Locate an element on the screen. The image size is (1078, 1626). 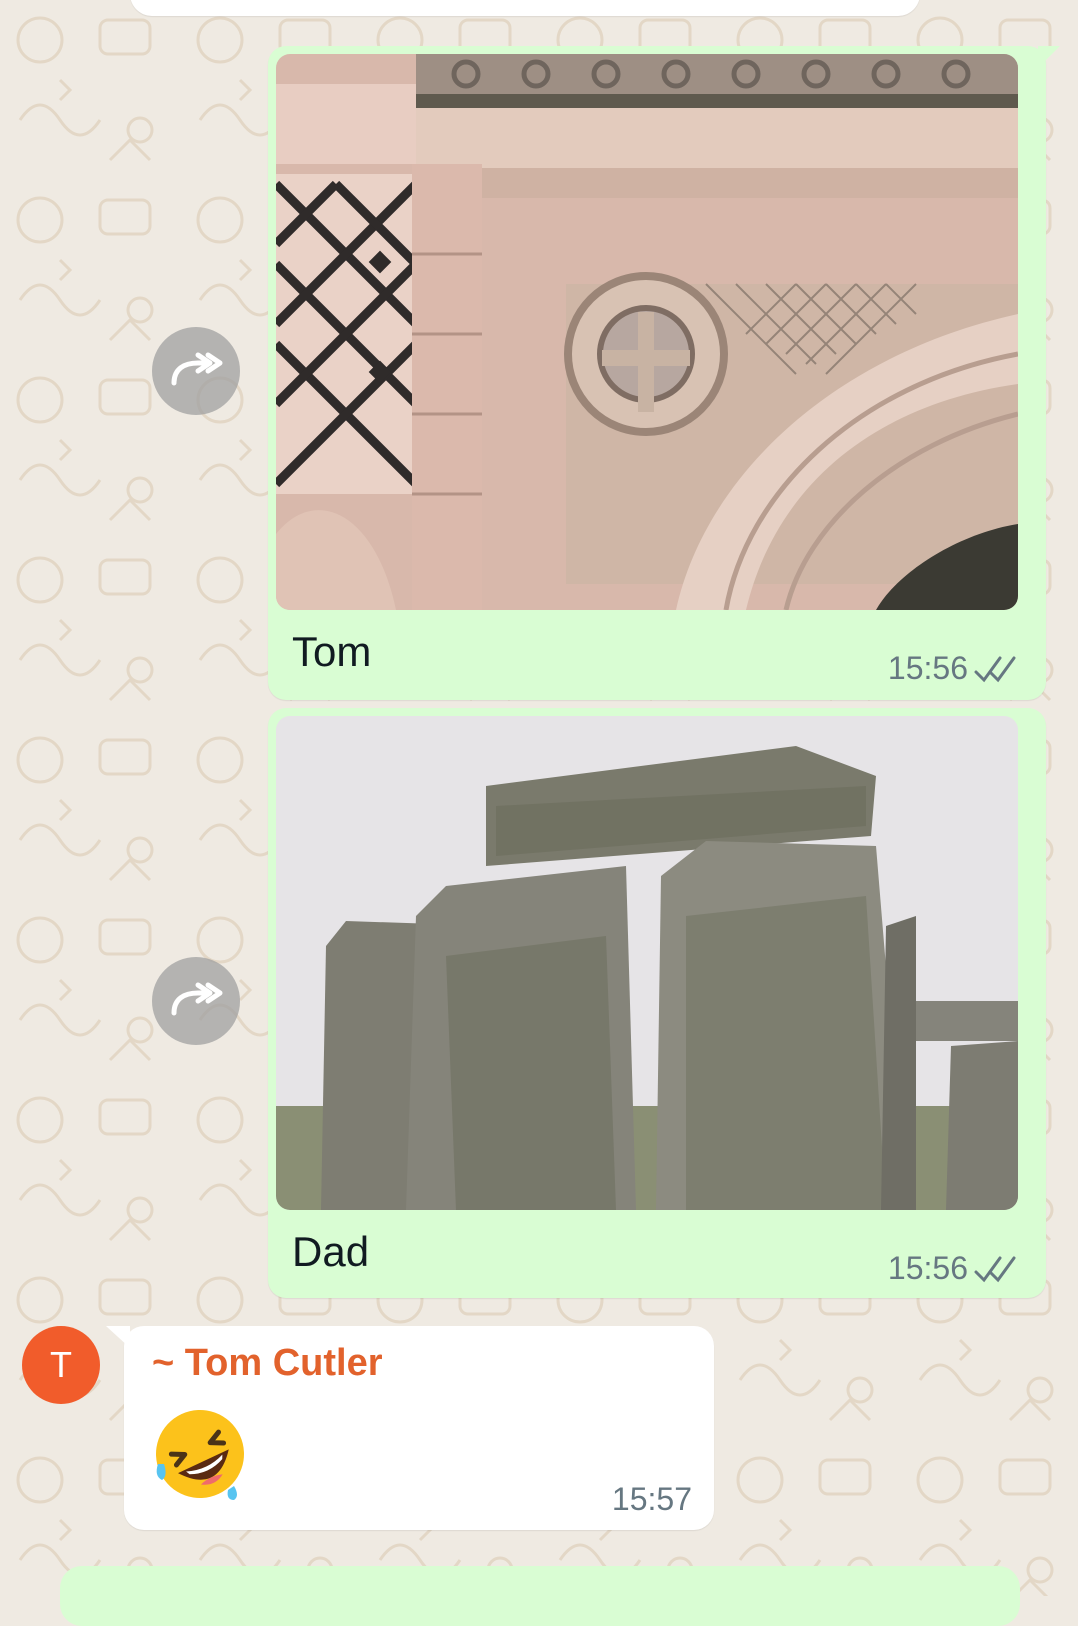
previous-message-bubble is located at coordinates (525, 8).